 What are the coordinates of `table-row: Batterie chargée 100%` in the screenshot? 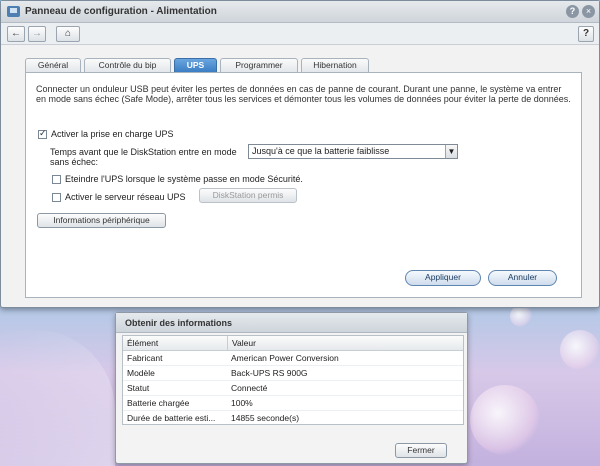 It's located at (293, 403).